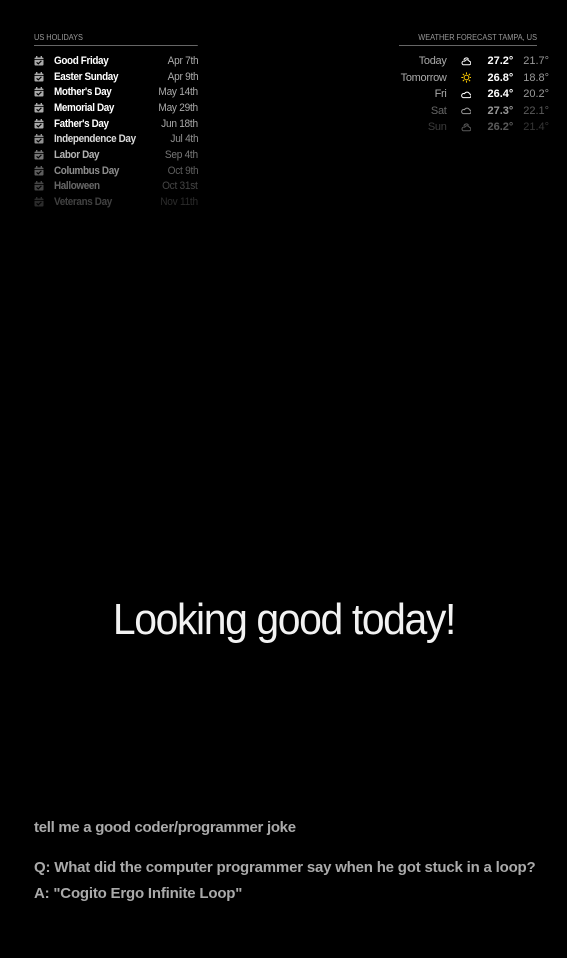 Image resolution: width=567 pixels, height=958 pixels. What do you see at coordinates (86, 170) in the screenshot?
I see `holiday-name: Columbus Day` at bounding box center [86, 170].